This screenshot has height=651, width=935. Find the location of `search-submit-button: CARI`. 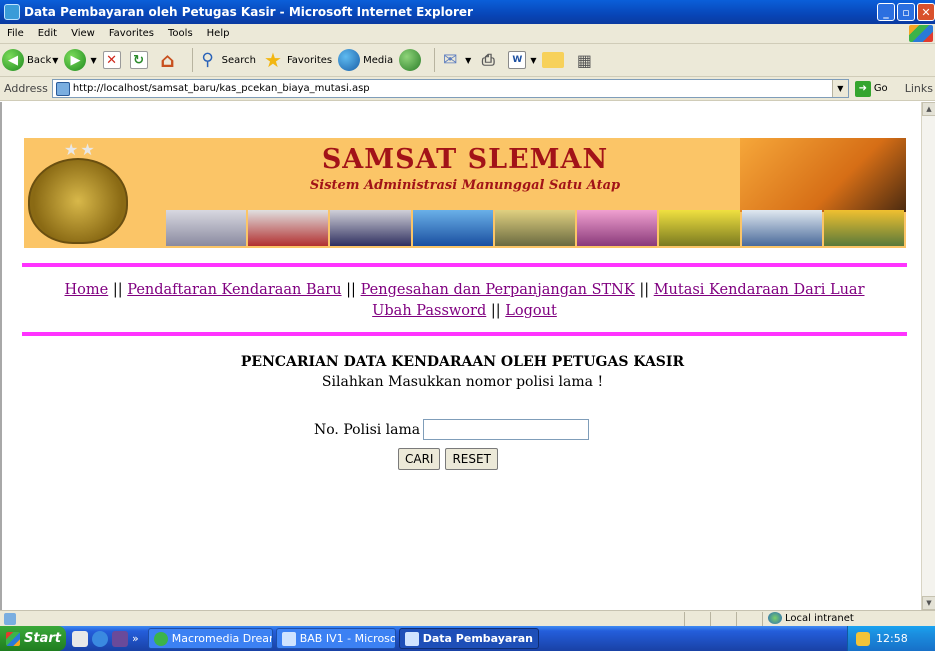

search-submit-button: CARI is located at coordinates (419, 459).